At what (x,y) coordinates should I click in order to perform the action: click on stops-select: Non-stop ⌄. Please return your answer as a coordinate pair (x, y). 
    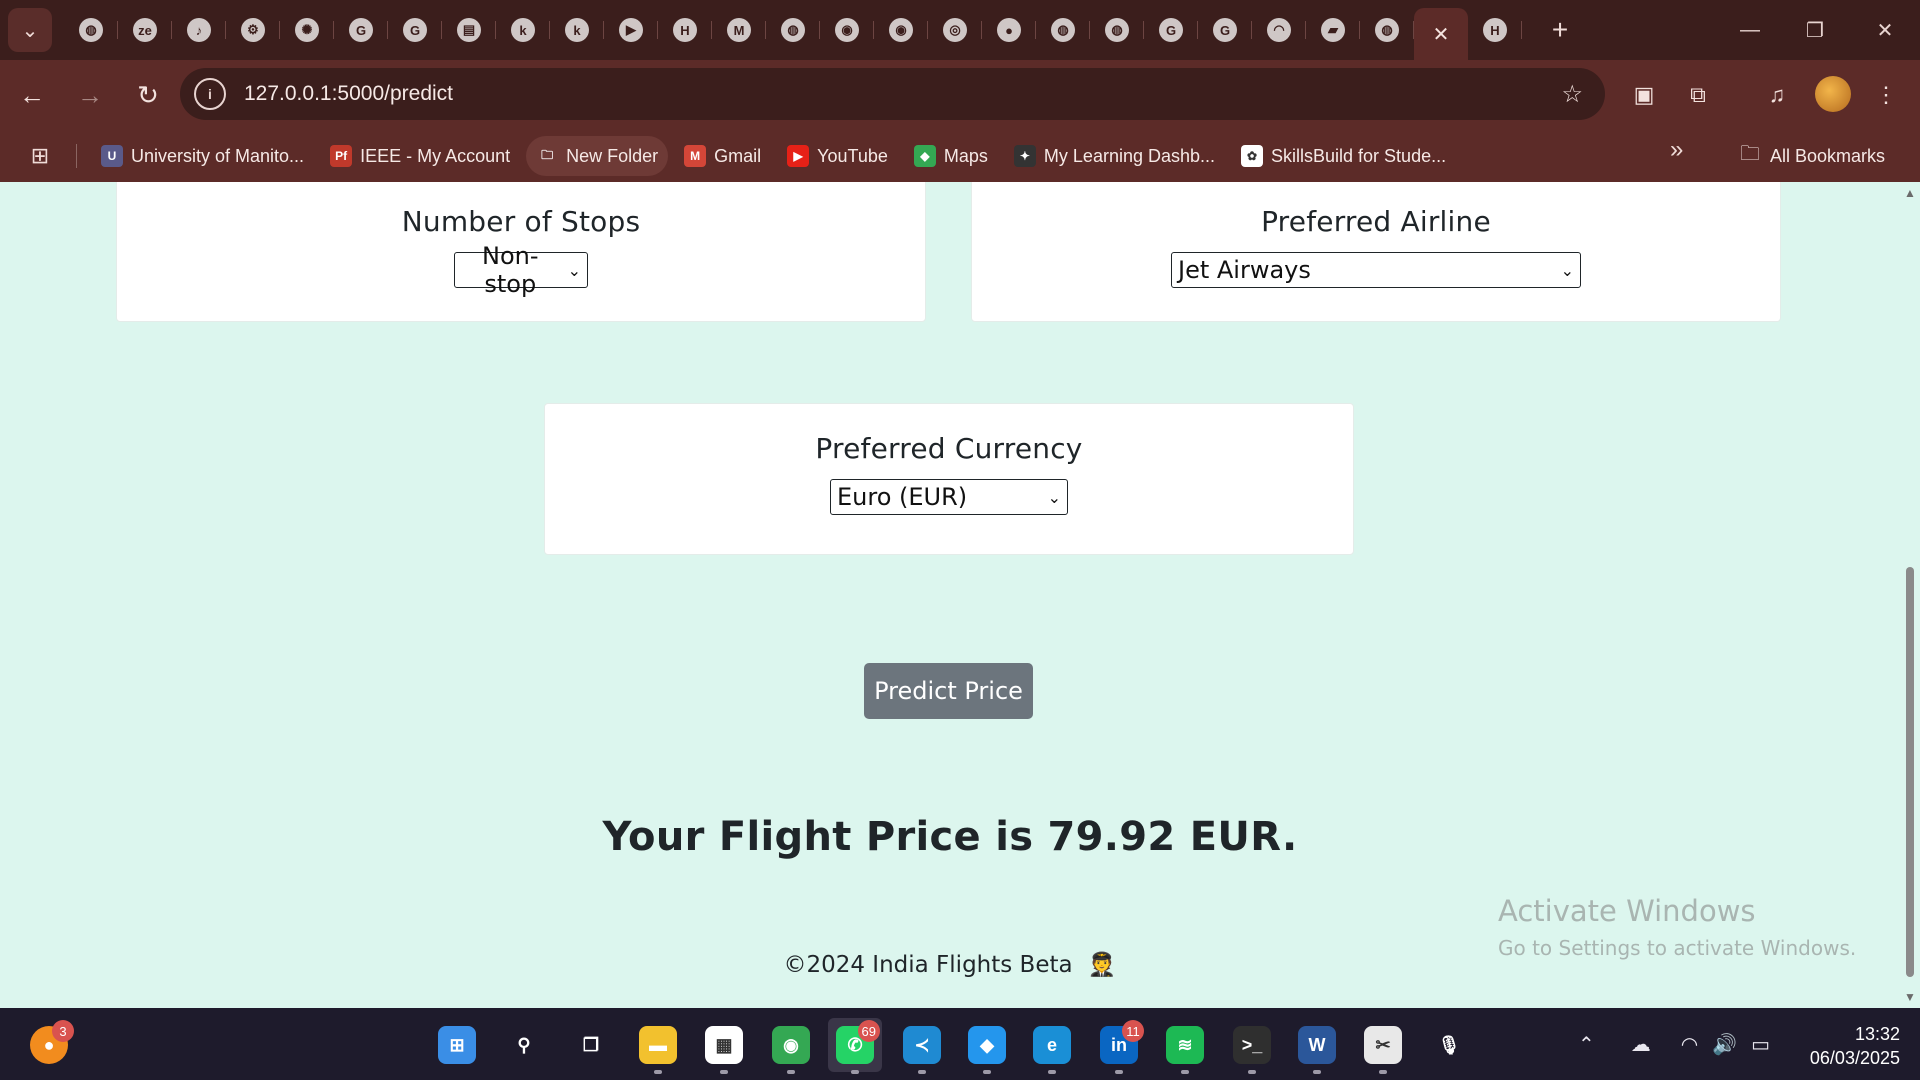
    Looking at the image, I should click on (521, 270).